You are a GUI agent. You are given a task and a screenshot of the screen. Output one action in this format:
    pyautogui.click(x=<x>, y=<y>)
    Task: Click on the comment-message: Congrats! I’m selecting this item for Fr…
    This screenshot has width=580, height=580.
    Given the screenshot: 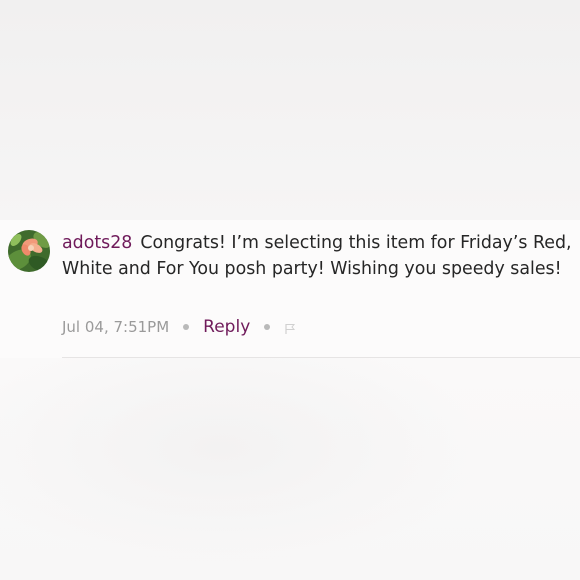 What is the action you would take?
    pyautogui.click(x=317, y=256)
    